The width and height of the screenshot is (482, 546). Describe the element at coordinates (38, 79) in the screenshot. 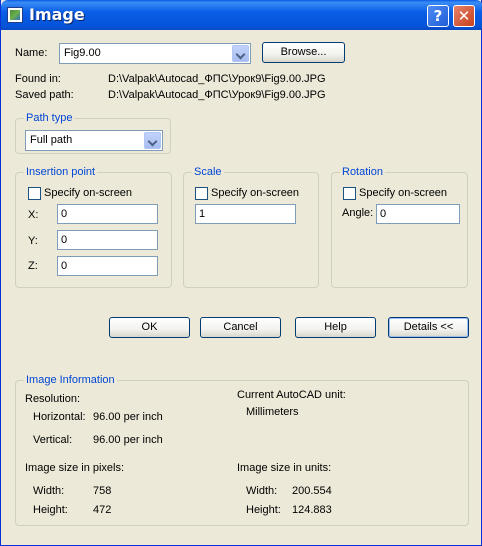

I see `found-in-label: Found in:` at that location.